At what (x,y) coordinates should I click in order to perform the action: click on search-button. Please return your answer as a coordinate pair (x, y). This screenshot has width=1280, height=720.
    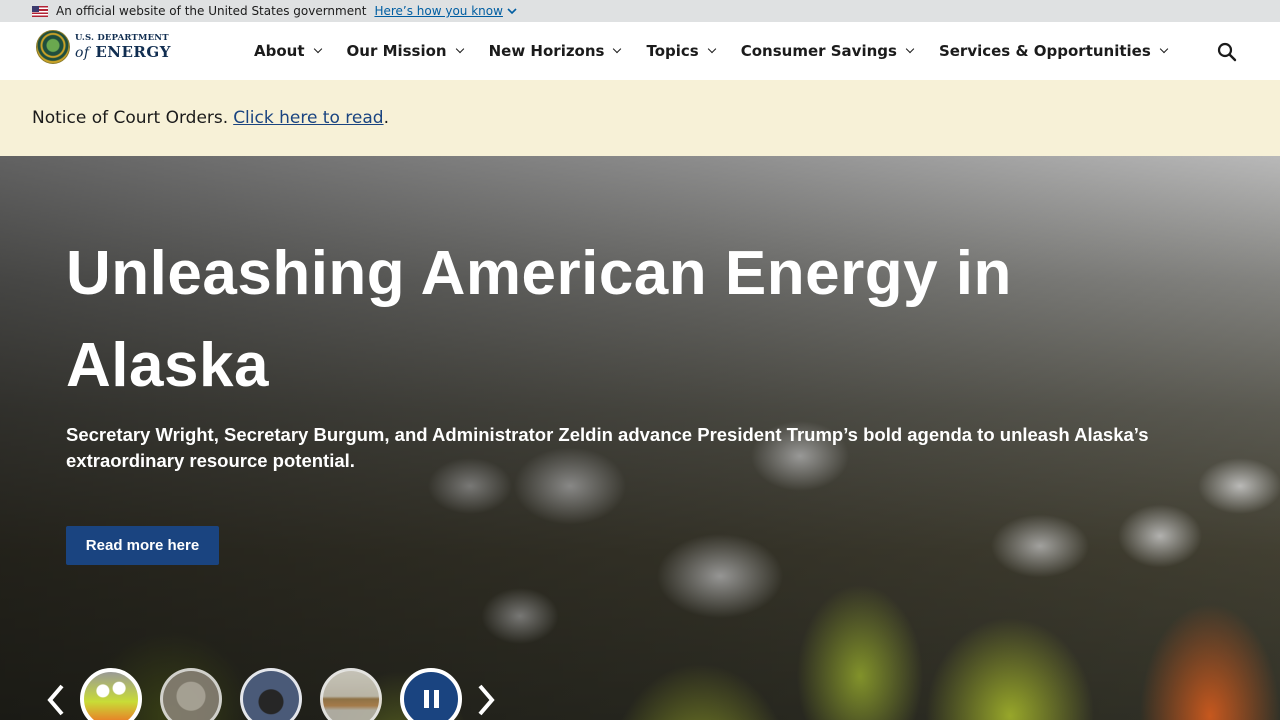
    Looking at the image, I should click on (1227, 52).